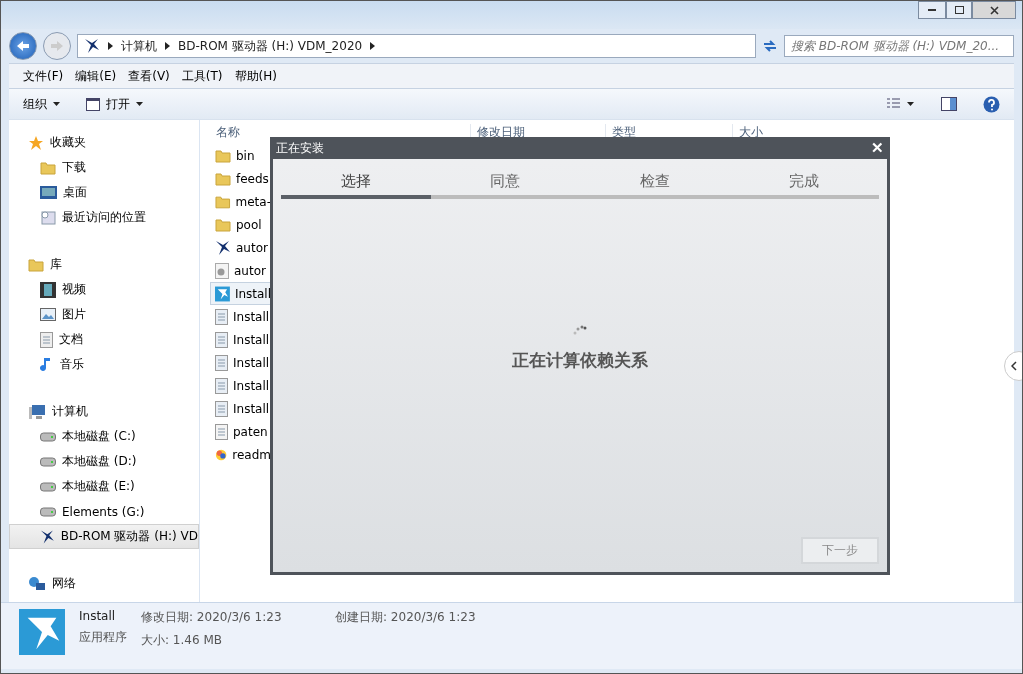  Describe the element at coordinates (104, 264) in the screenshot. I see `nav-group: 库` at that location.